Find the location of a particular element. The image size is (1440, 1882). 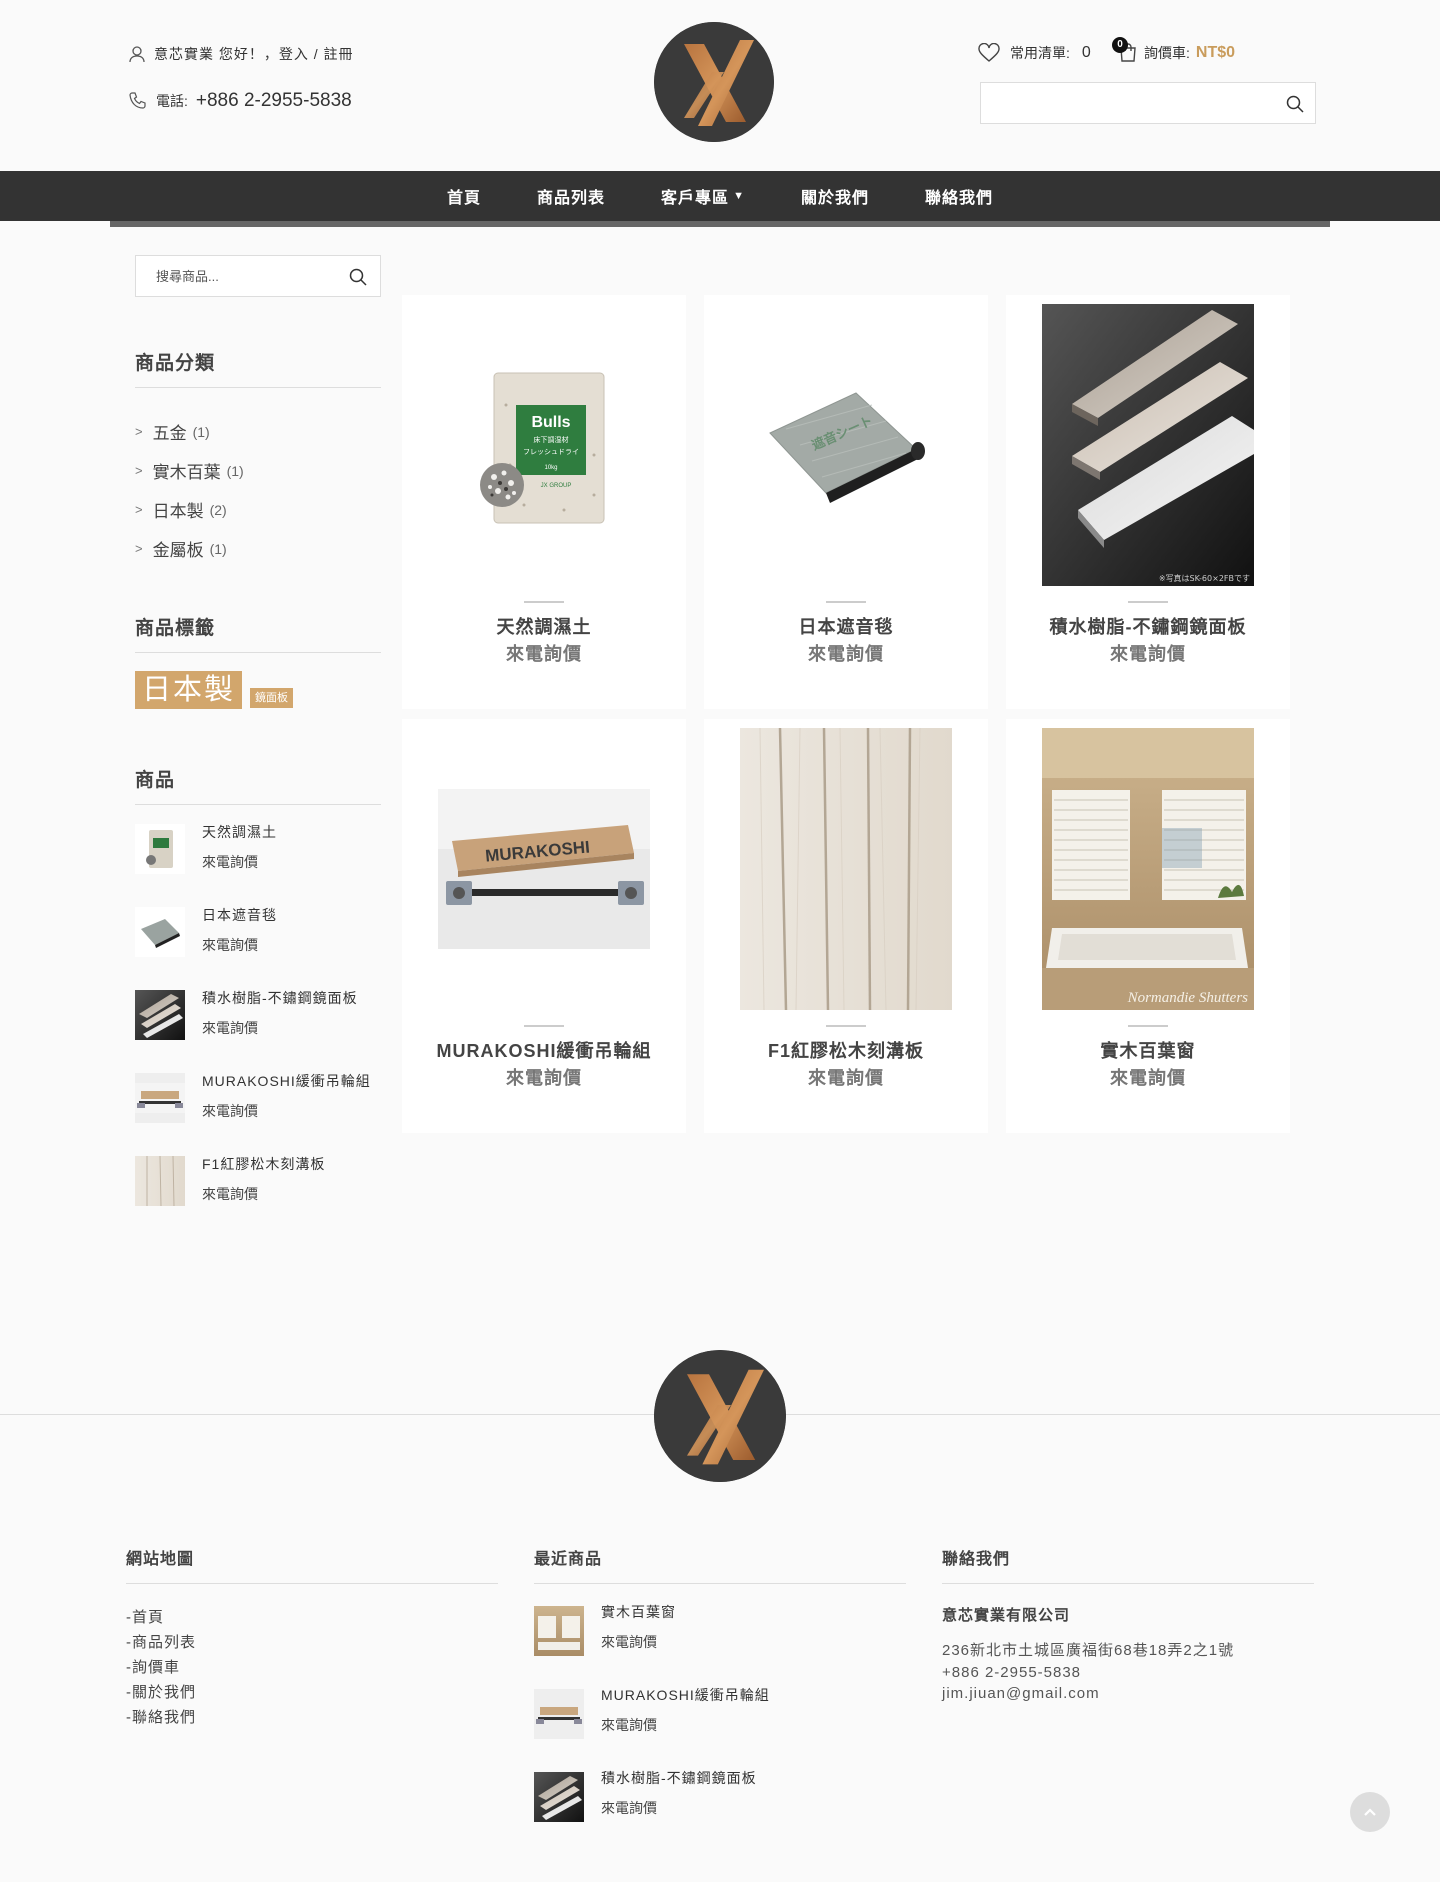

wishlist-link: 常用清單: 0 is located at coordinates (1034, 53).